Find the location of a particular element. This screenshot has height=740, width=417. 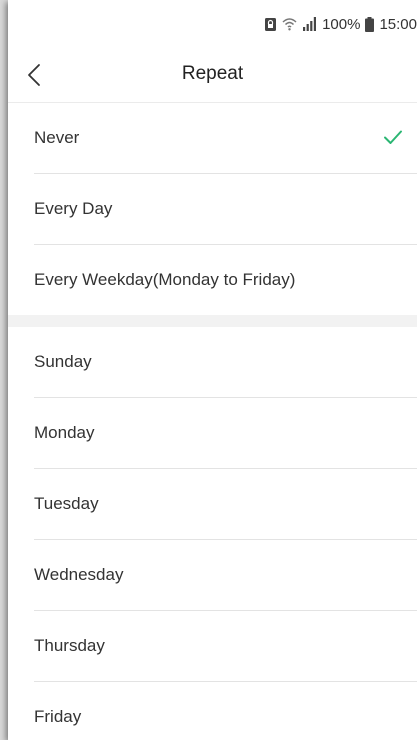

battery-icon is located at coordinates (370, 24).